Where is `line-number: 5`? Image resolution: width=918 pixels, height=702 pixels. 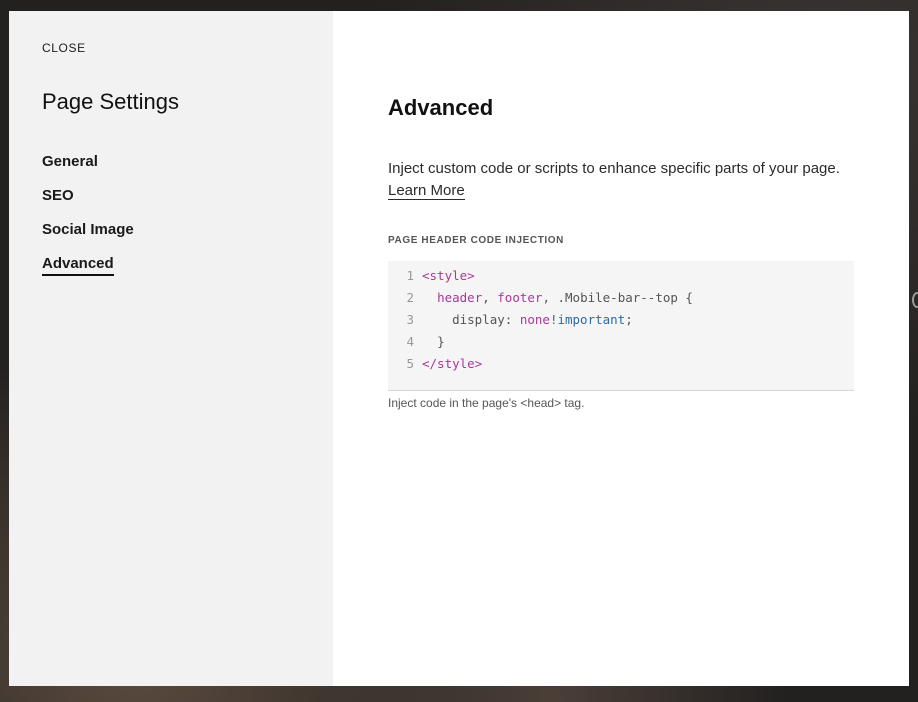 line-number: 5 is located at coordinates (410, 363).